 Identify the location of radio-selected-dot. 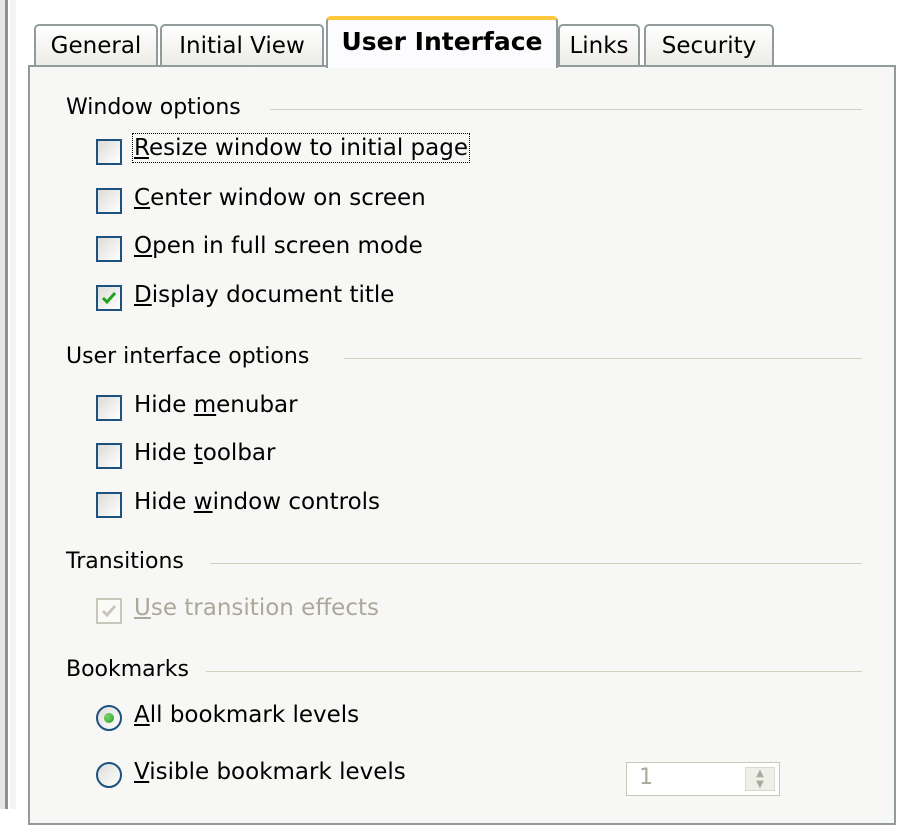
(109, 718).